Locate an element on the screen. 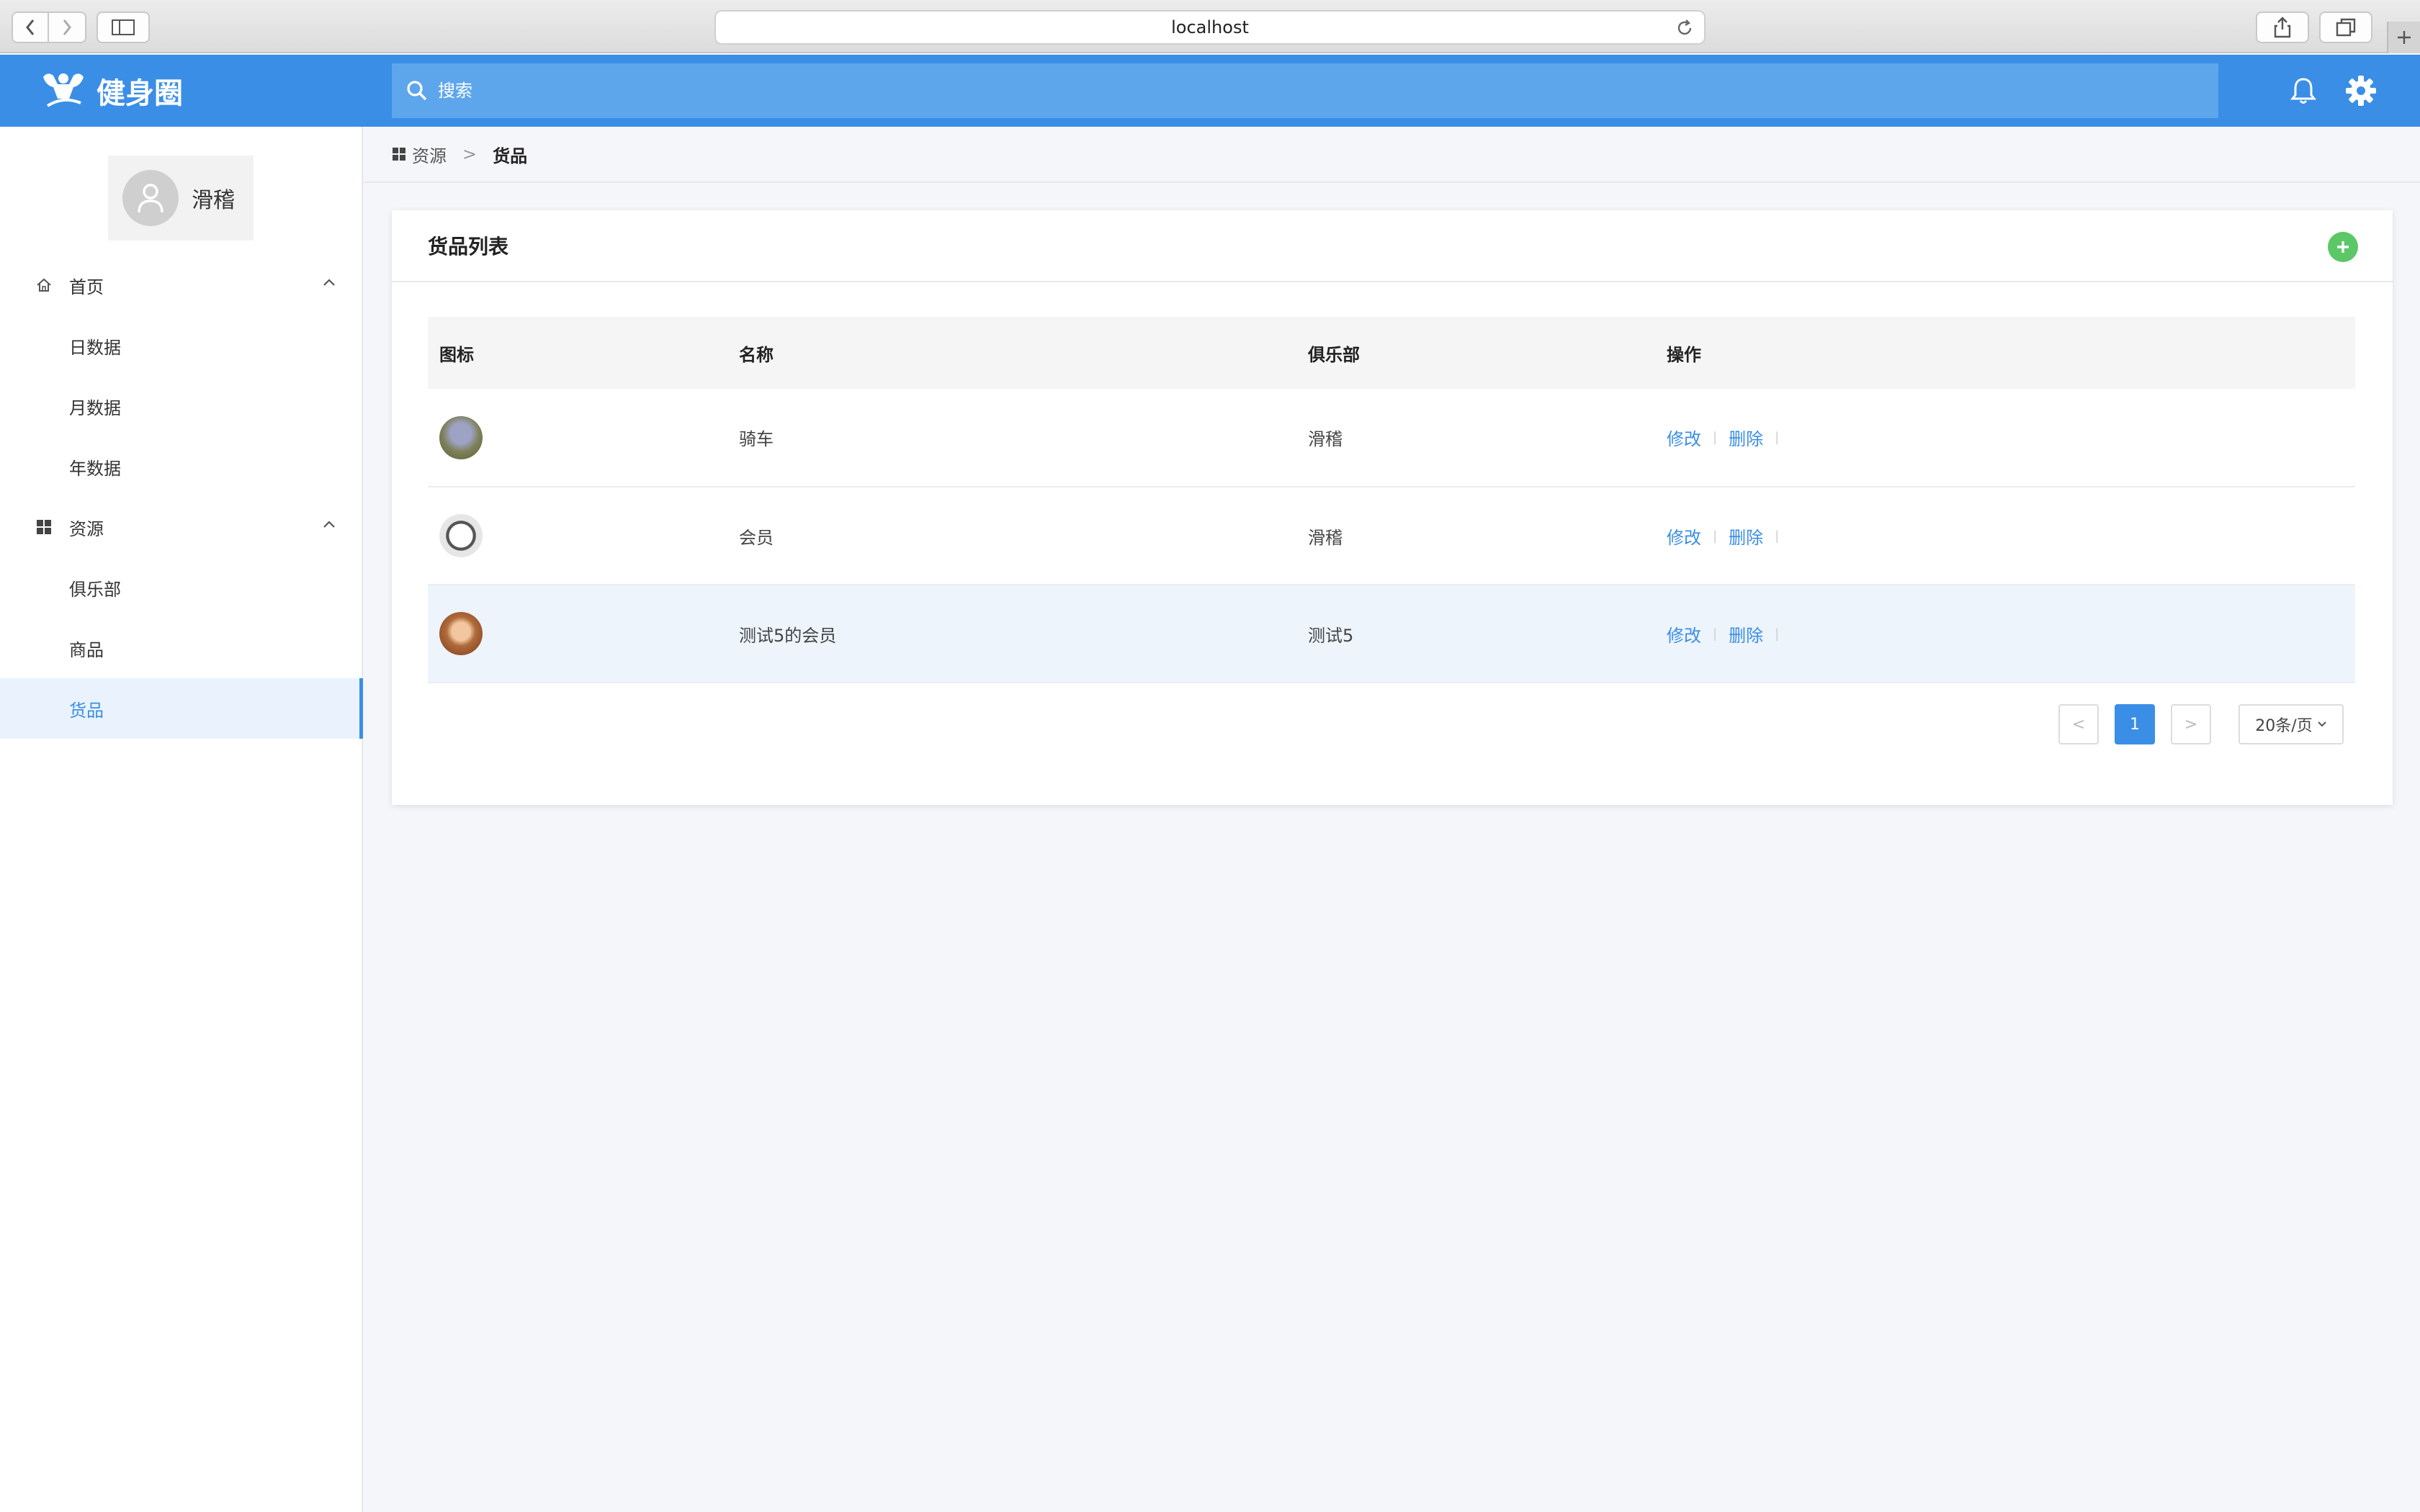  forward-button is located at coordinates (67, 27).